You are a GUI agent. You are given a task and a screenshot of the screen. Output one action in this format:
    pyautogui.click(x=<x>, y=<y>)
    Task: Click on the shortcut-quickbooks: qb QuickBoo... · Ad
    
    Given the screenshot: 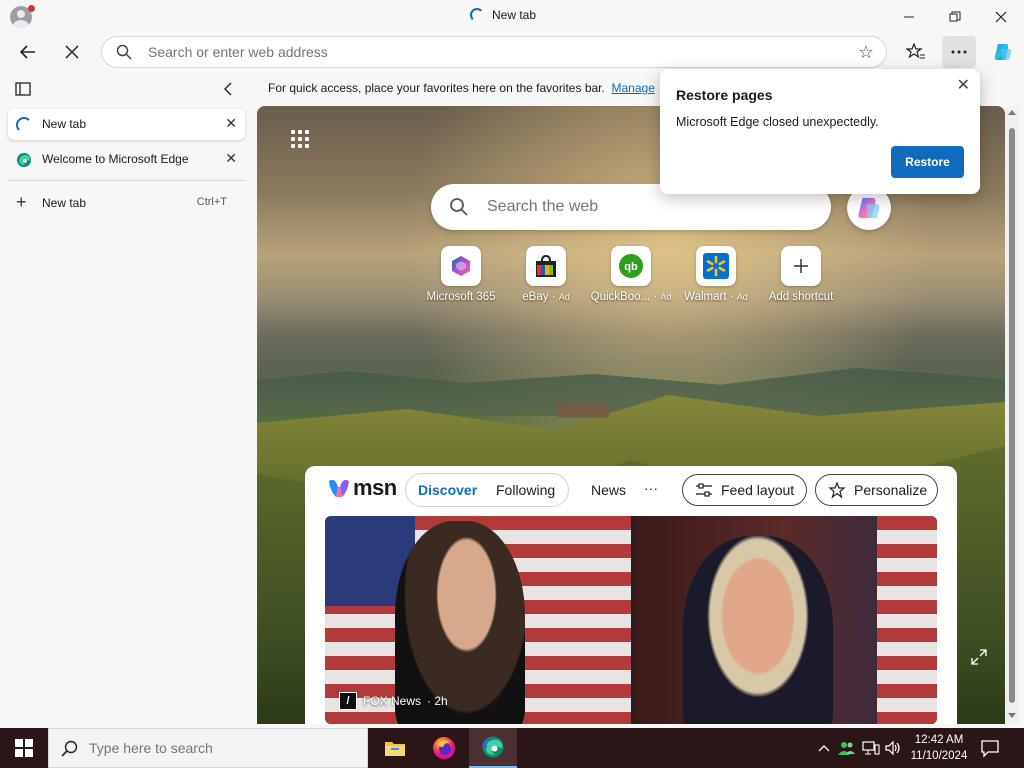 What is the action you would take?
    pyautogui.click(x=631, y=277)
    